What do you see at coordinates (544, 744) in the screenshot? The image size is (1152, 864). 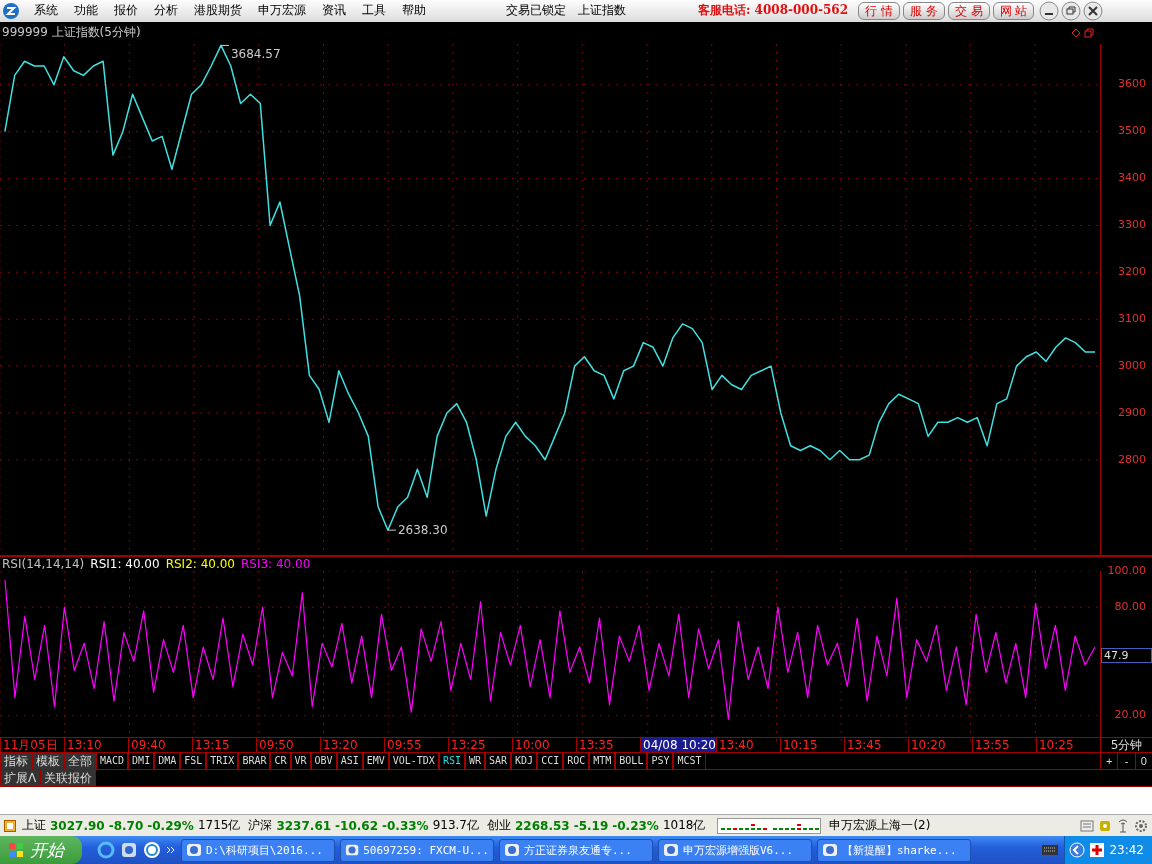 I see `time-label: 10:00` at bounding box center [544, 744].